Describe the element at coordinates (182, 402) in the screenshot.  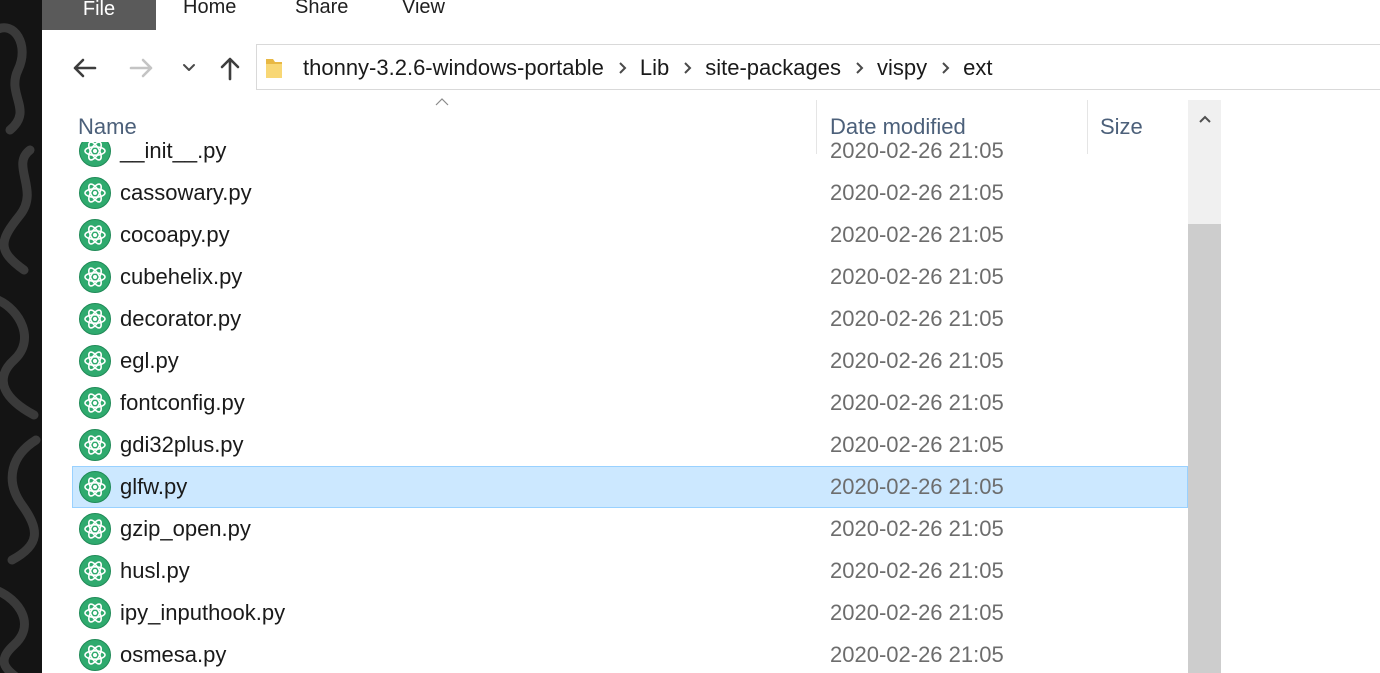
I see `file-name: fontconfig.py` at that location.